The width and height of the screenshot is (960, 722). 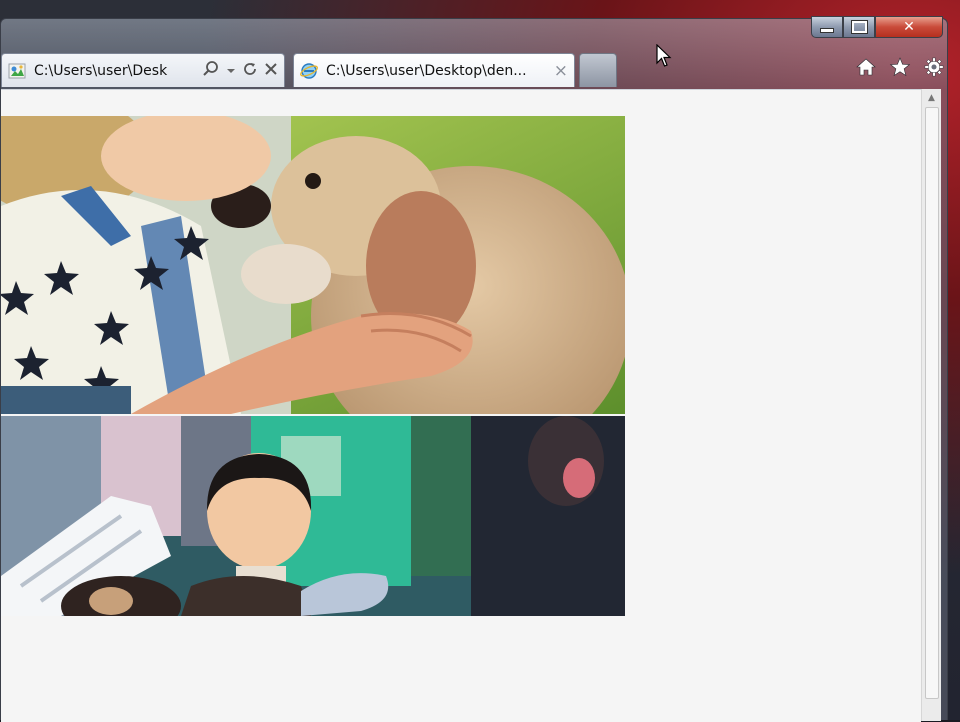 I want to click on maximize-icon, so click(x=859, y=27).